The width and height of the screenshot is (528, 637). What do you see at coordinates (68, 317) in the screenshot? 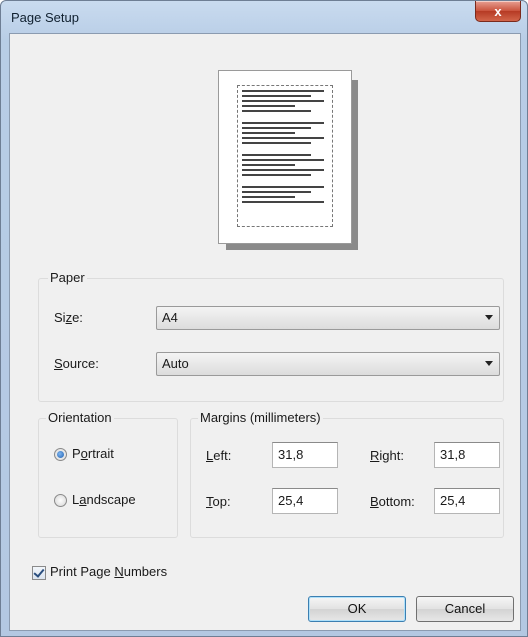
I see `size-label: Size:` at bounding box center [68, 317].